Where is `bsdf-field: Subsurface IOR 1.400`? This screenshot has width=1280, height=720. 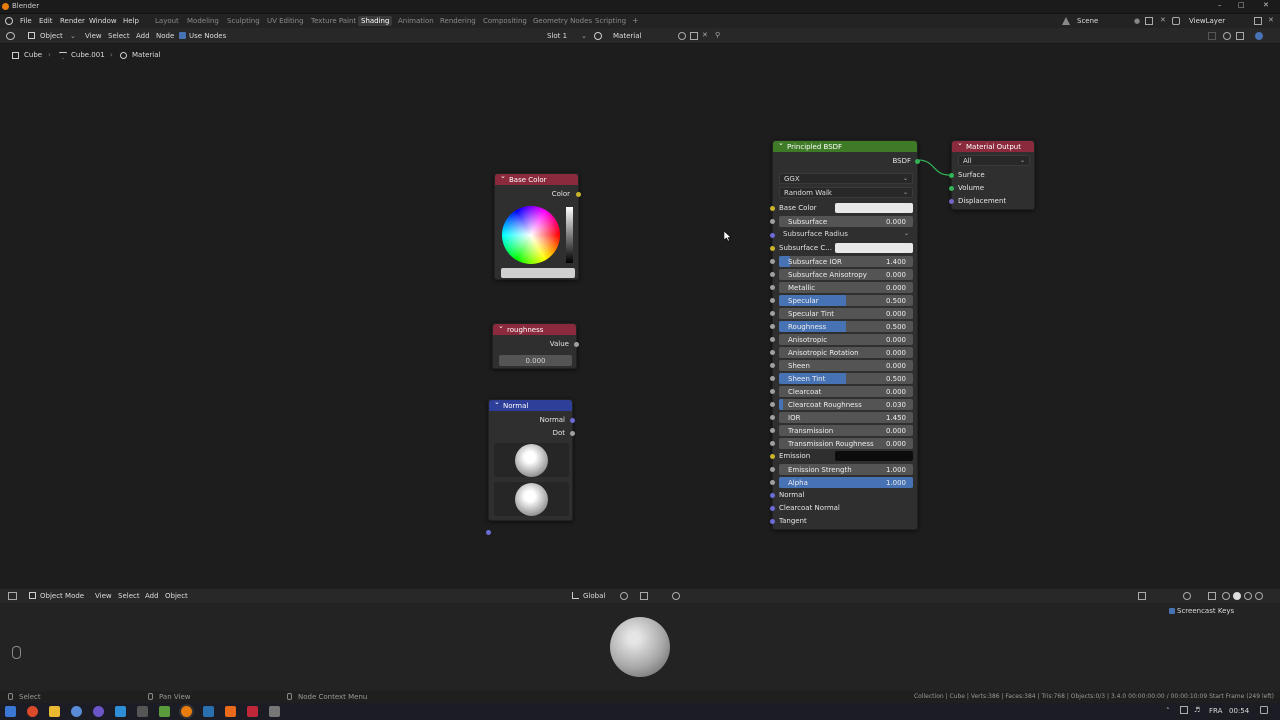
bsdf-field: Subsurface IOR 1.400 is located at coordinates (846, 261).